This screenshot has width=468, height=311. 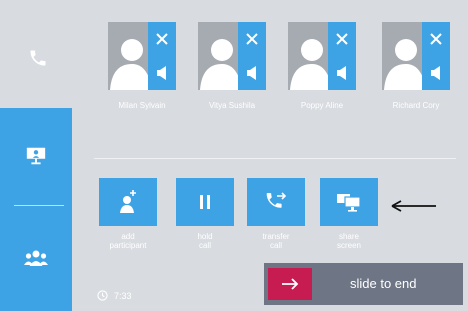 I want to click on add-person-icon, so click(x=128, y=201).